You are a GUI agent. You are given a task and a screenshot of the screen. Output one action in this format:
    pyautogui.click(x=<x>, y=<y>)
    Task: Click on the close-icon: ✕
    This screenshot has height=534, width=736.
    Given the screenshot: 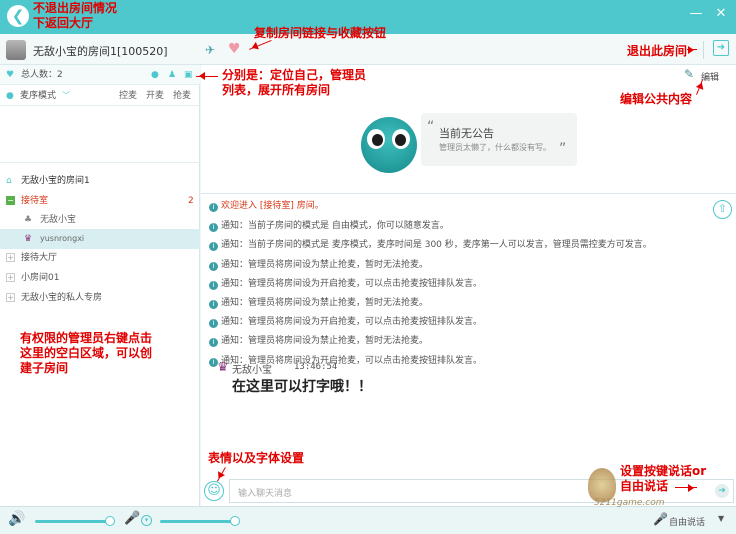 What is the action you would take?
    pyautogui.click(x=721, y=14)
    